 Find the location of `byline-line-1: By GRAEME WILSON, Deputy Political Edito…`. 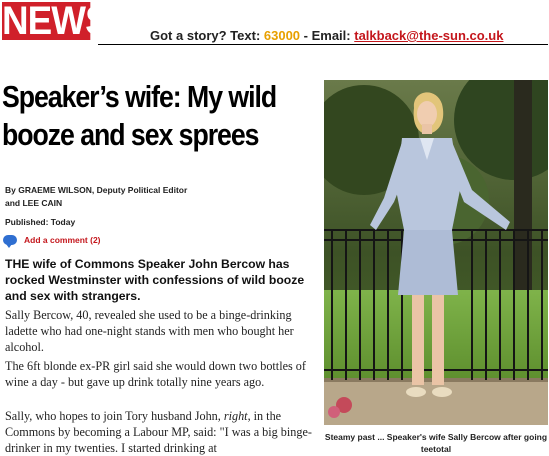

byline-line-1: By GRAEME WILSON, Deputy Political Edito… is located at coordinates (96, 190).